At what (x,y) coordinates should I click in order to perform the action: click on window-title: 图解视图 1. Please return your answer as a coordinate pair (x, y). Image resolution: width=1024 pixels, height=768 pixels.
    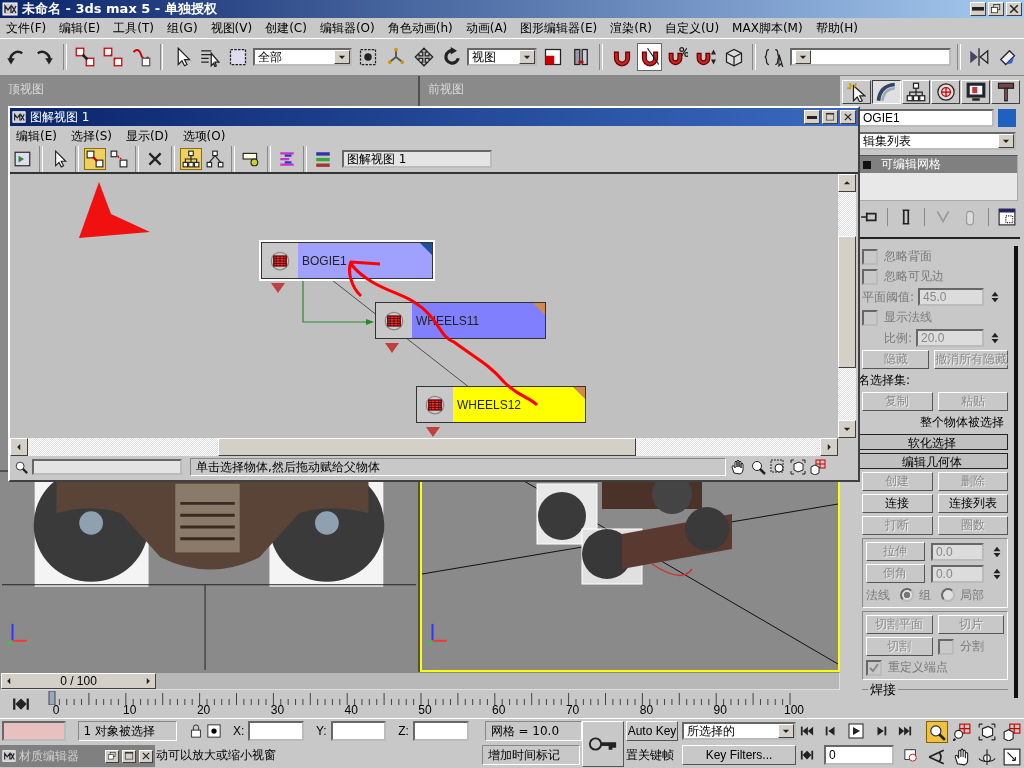
    Looking at the image, I should click on (60, 117).